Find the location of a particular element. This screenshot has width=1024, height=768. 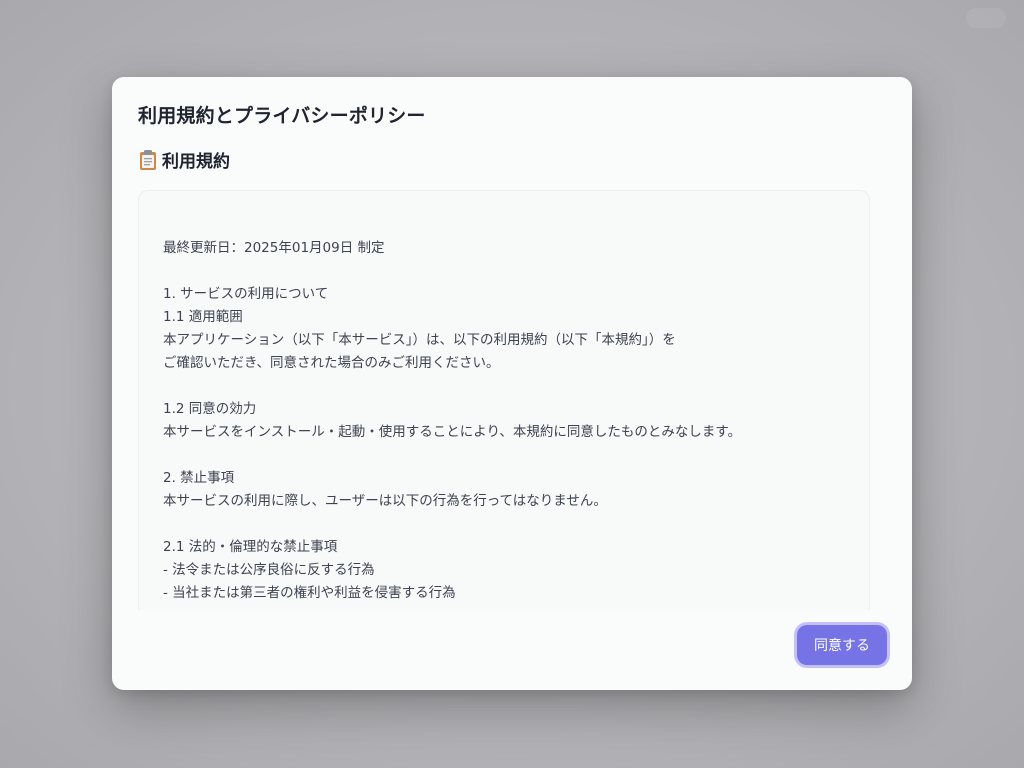

section-title: 利用規約 is located at coordinates (196, 162).